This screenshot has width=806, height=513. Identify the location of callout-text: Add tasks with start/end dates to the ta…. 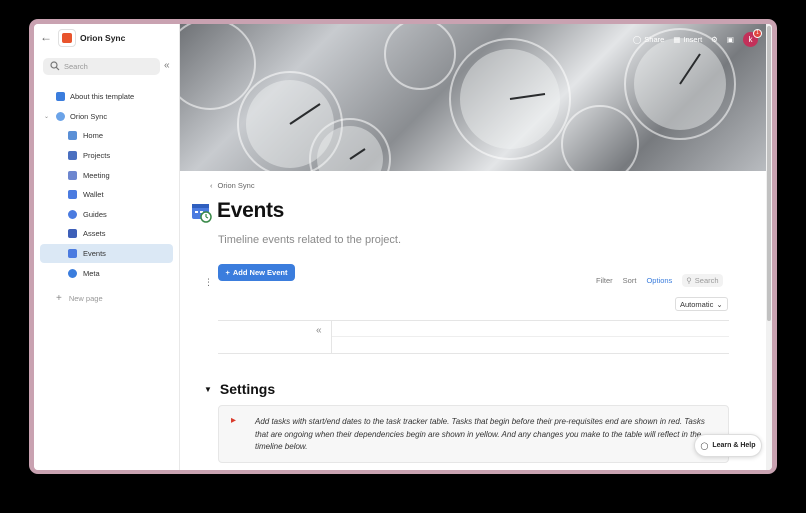
(480, 434).